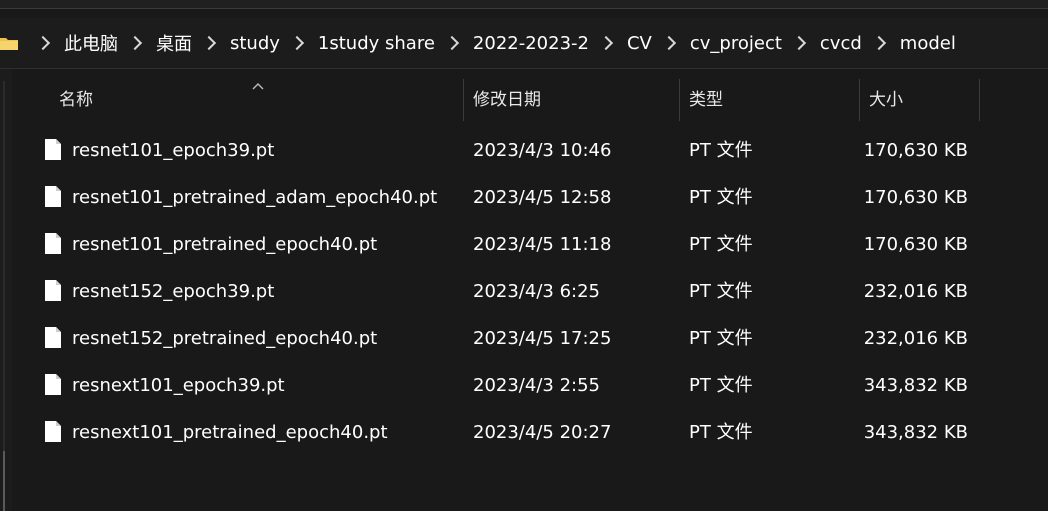  Describe the element at coordinates (542, 150) in the screenshot. I see `file-date: 2023/4/3 10:46` at that location.